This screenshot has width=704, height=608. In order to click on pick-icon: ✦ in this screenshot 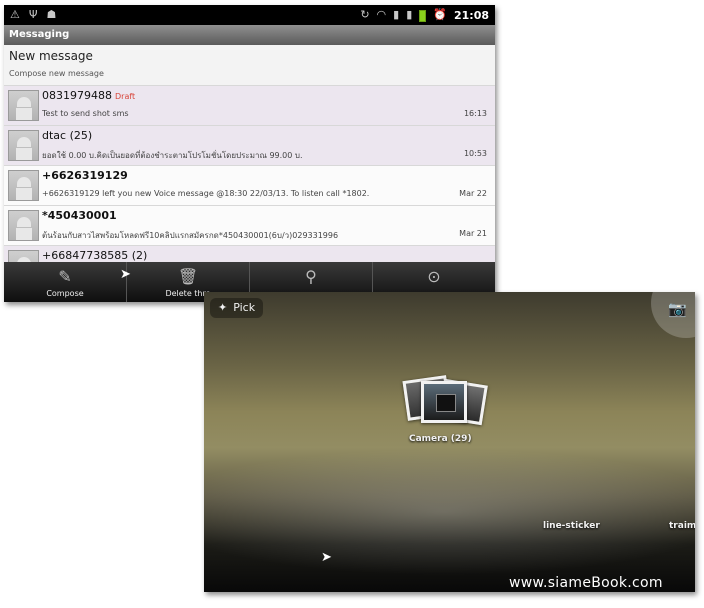, I will do `click(223, 307)`.